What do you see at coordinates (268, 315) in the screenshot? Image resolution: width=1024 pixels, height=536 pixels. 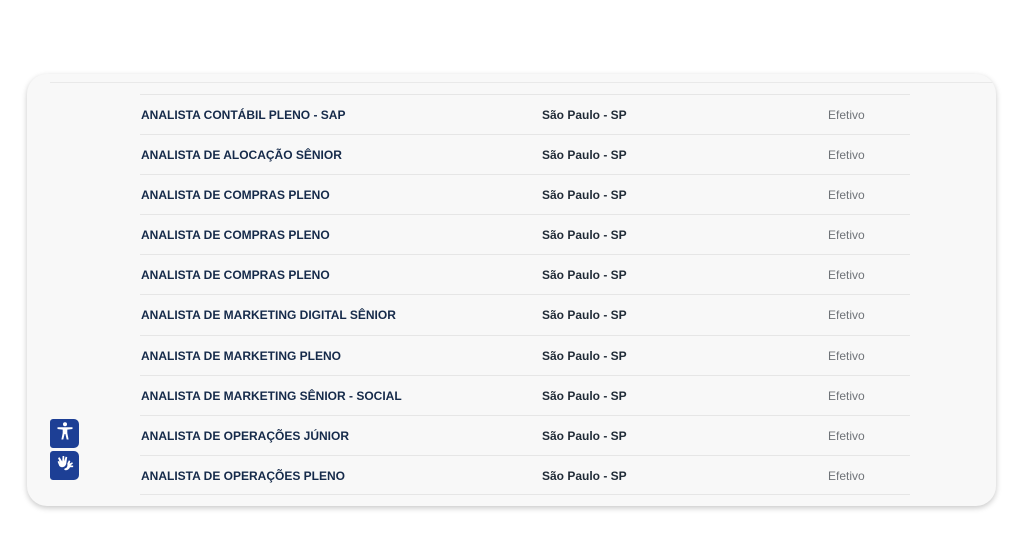 I see `job-title: ANALISTA DE MARKETING DIGITAL SÊNIOR` at bounding box center [268, 315].